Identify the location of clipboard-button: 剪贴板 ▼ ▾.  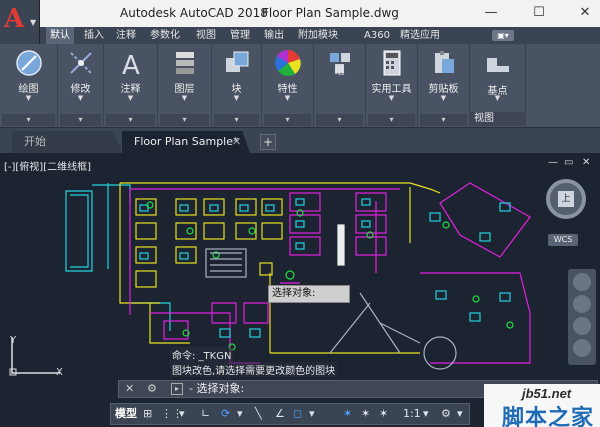
(444, 86).